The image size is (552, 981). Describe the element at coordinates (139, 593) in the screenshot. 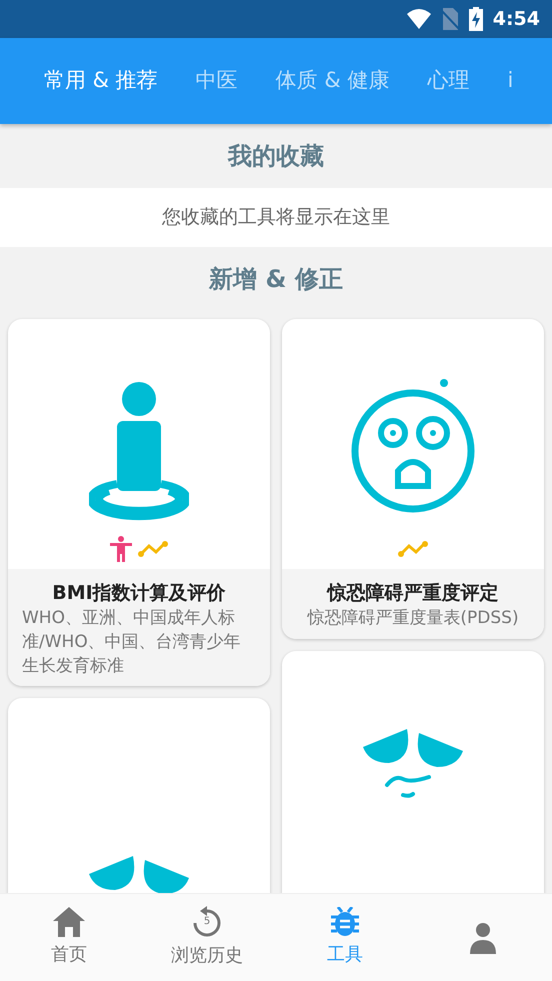

I see `tool-title: BMI指数计算及评价` at that location.